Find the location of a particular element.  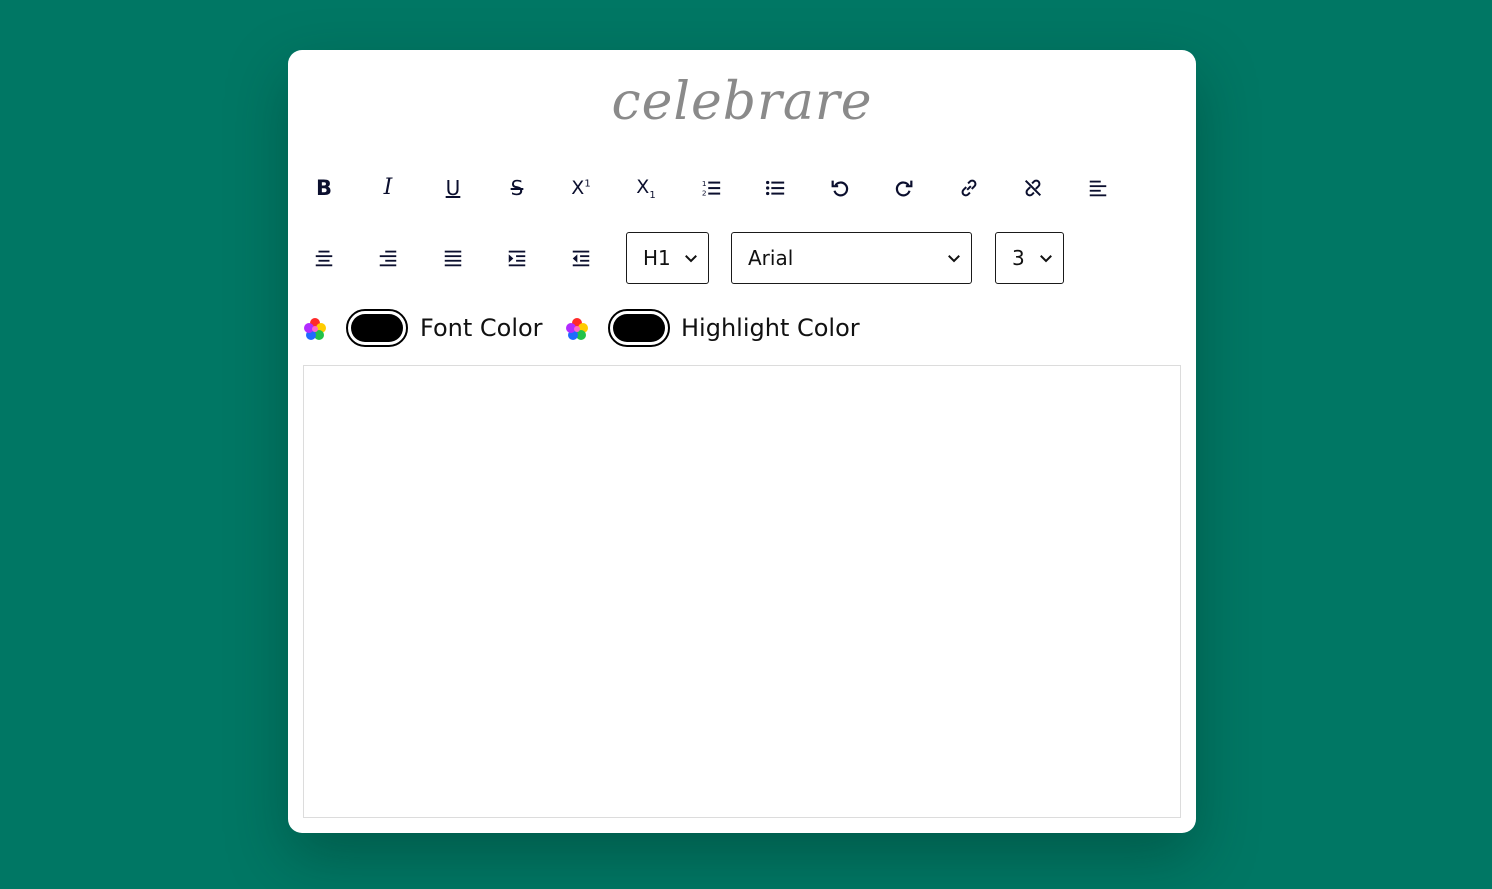

align-right-button is located at coordinates (388, 258).